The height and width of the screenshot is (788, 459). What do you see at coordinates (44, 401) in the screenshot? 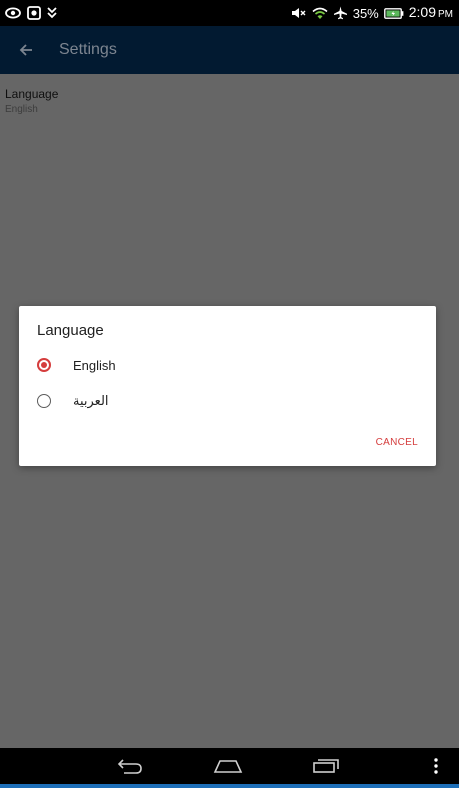
I see `radio-unselected-icon` at bounding box center [44, 401].